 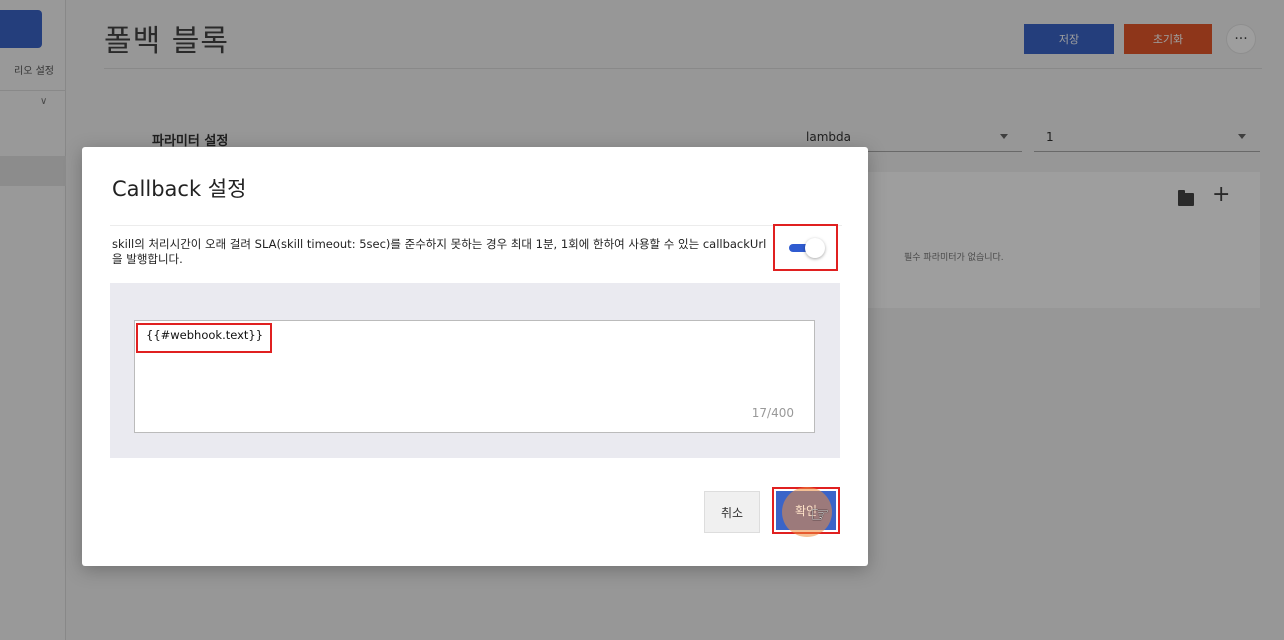 I want to click on dialog-title: Callback 설정, so click(x=179, y=189).